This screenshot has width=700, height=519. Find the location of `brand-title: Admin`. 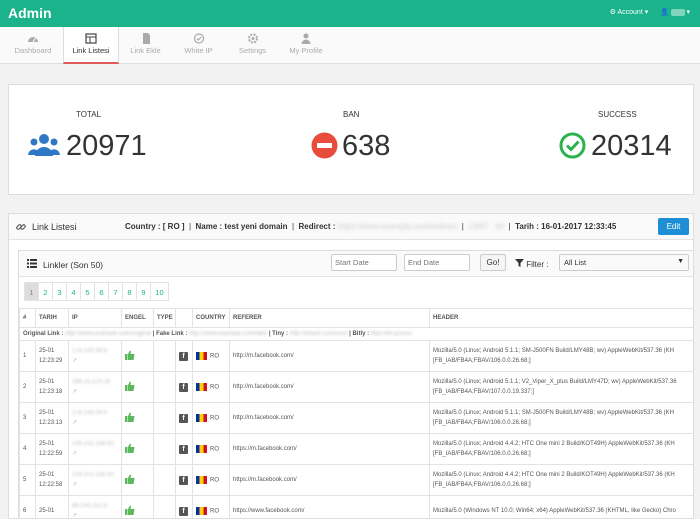

brand-title: Admin is located at coordinates (30, 13).